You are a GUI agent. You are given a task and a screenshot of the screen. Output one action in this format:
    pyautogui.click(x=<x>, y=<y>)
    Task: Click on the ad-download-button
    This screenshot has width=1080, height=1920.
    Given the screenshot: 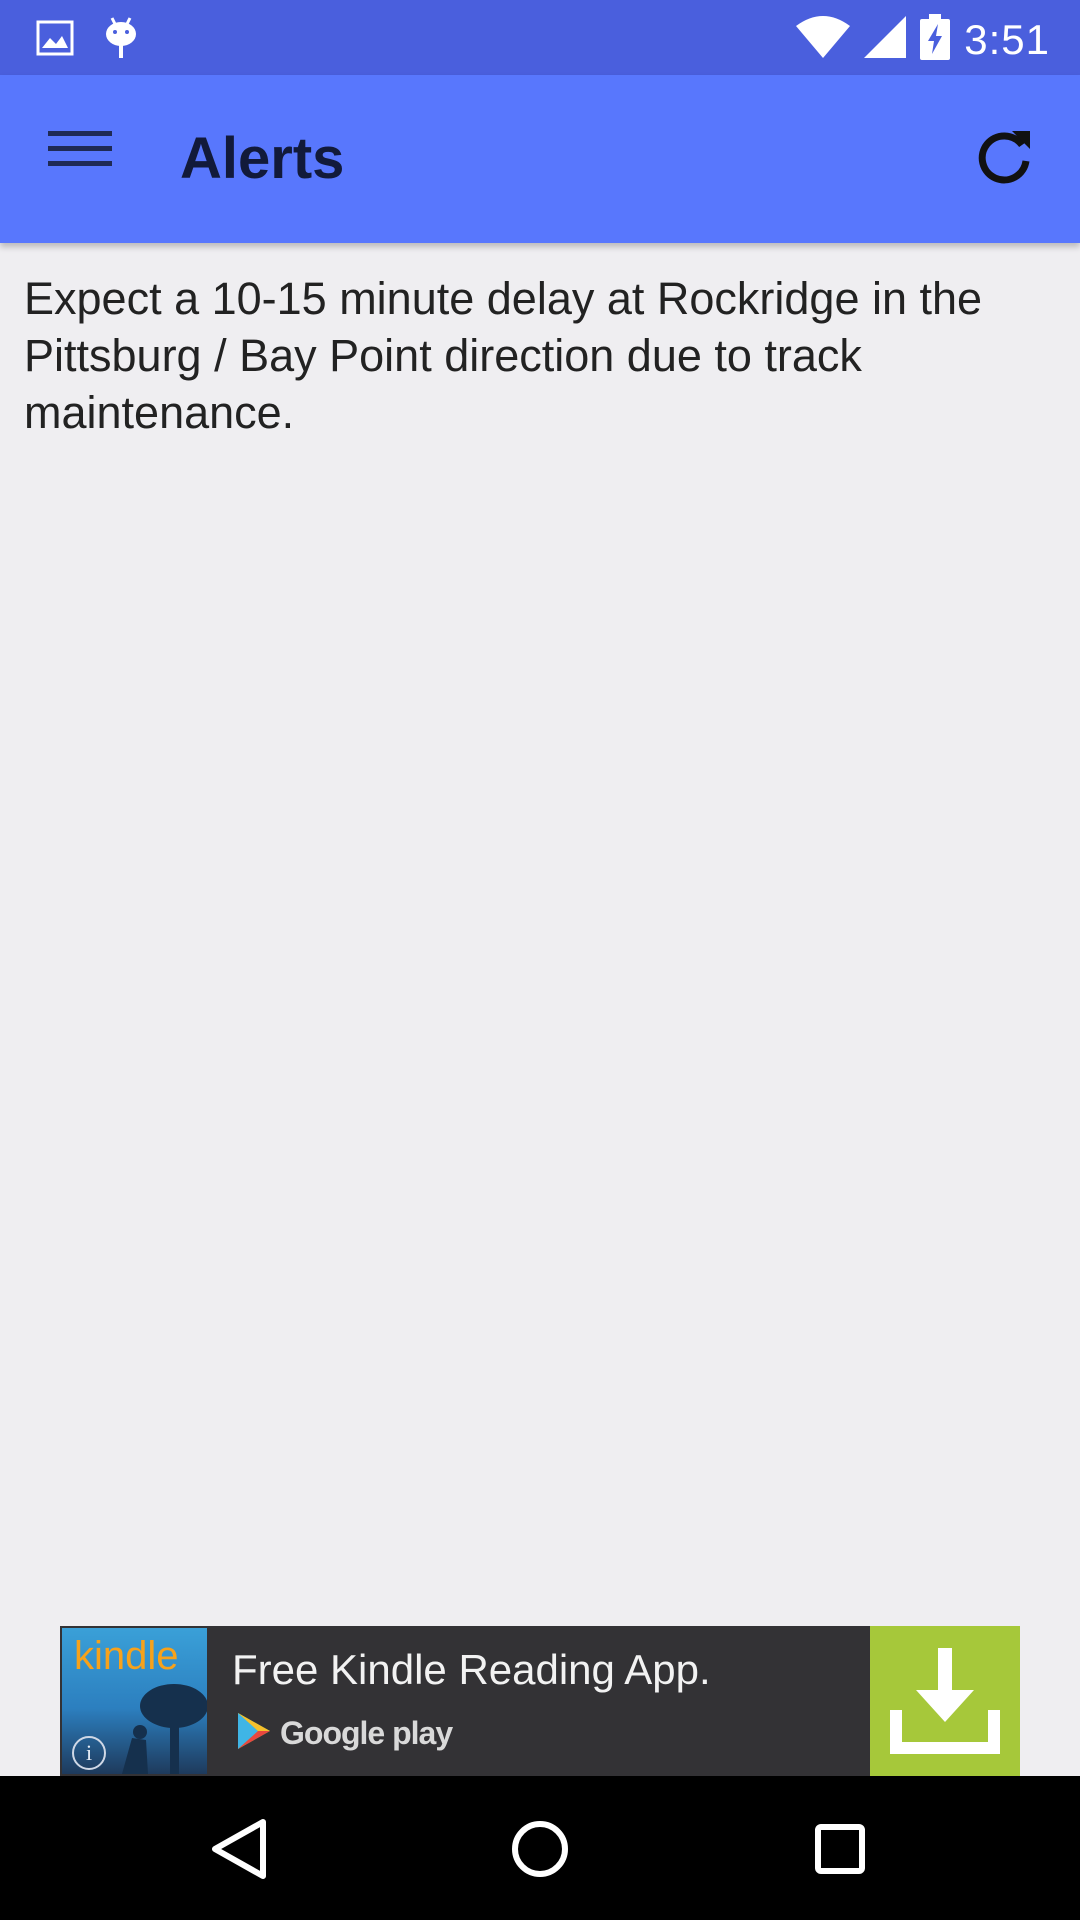 What is the action you would take?
    pyautogui.click(x=945, y=1701)
    